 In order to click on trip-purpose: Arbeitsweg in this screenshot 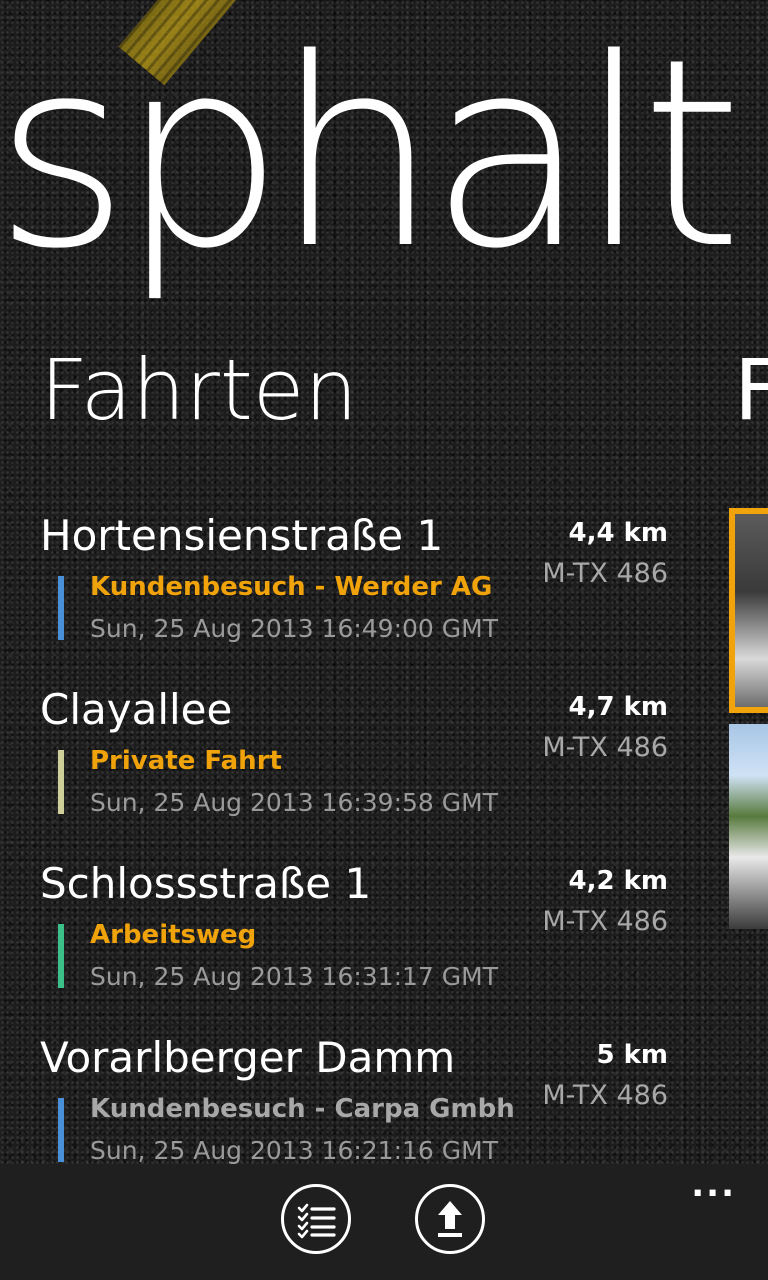, I will do `click(173, 935)`.